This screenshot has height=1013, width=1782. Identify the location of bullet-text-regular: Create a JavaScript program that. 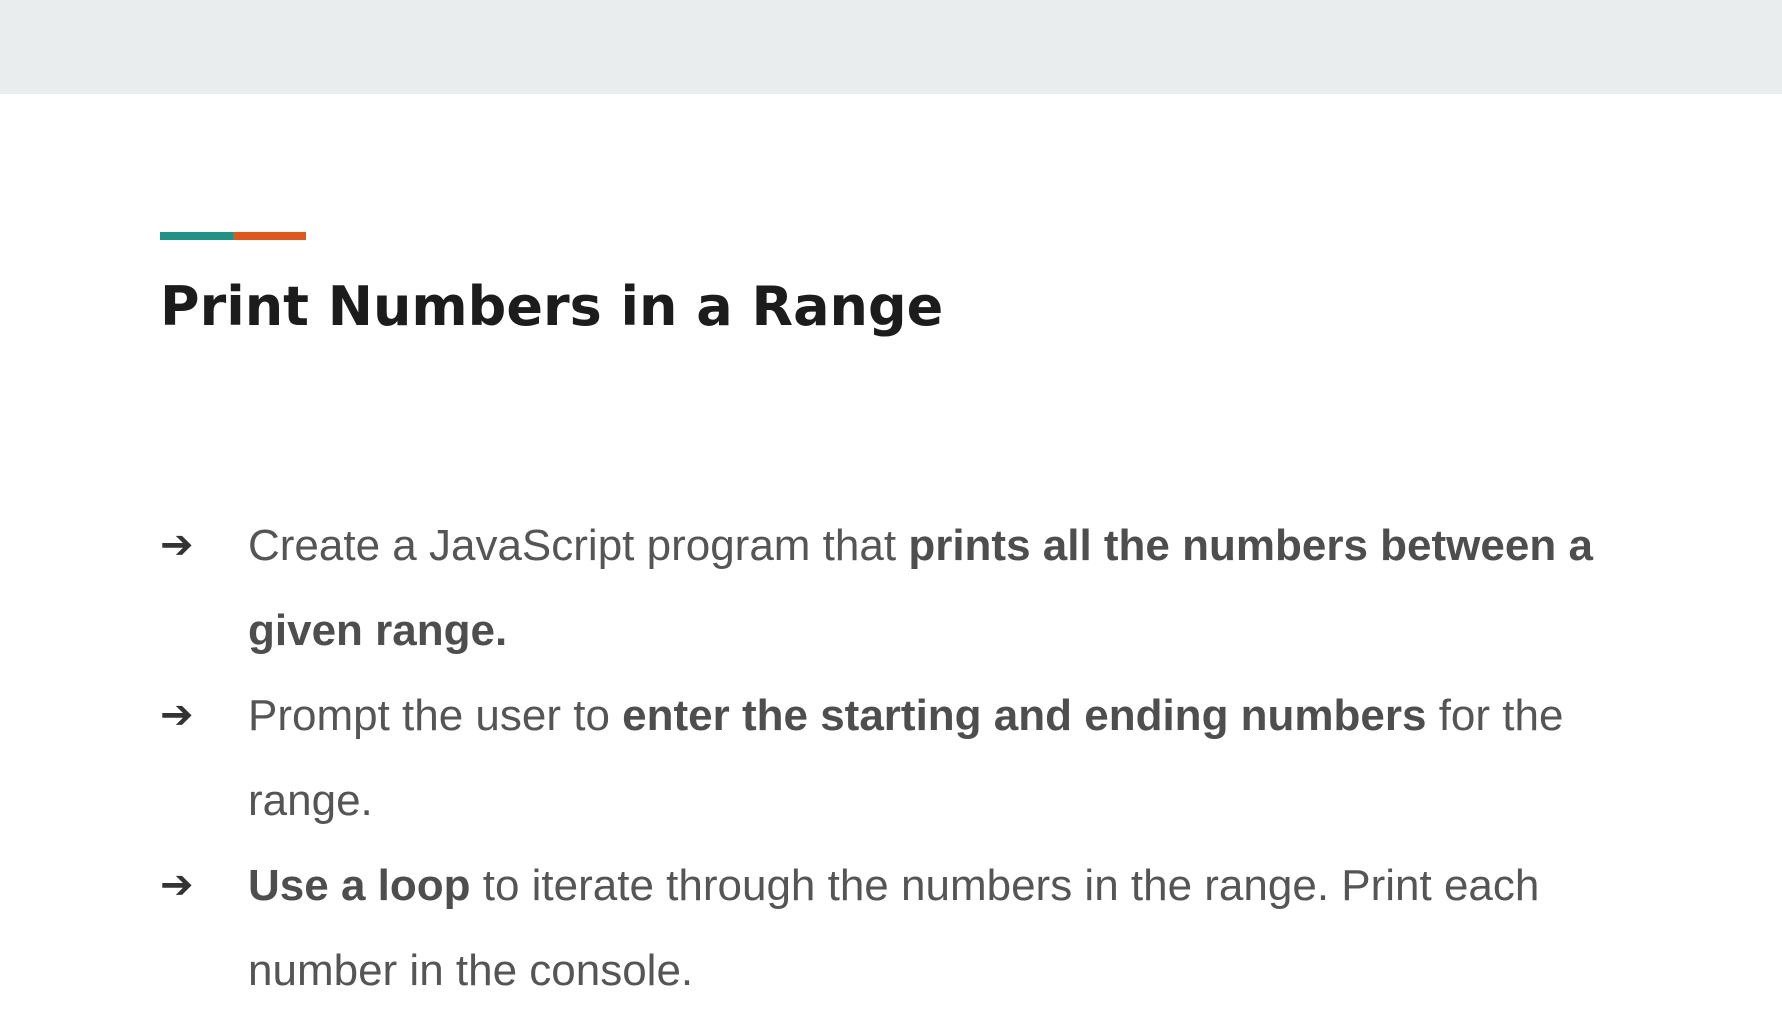
(578, 545).